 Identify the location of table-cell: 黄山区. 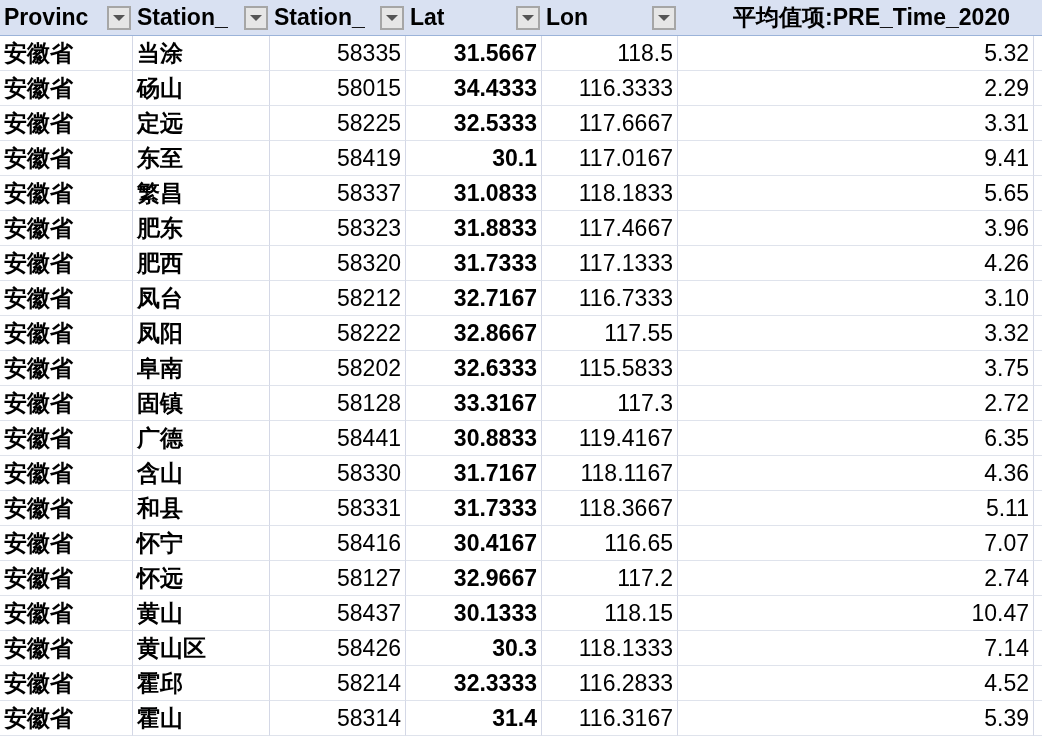
(201, 648).